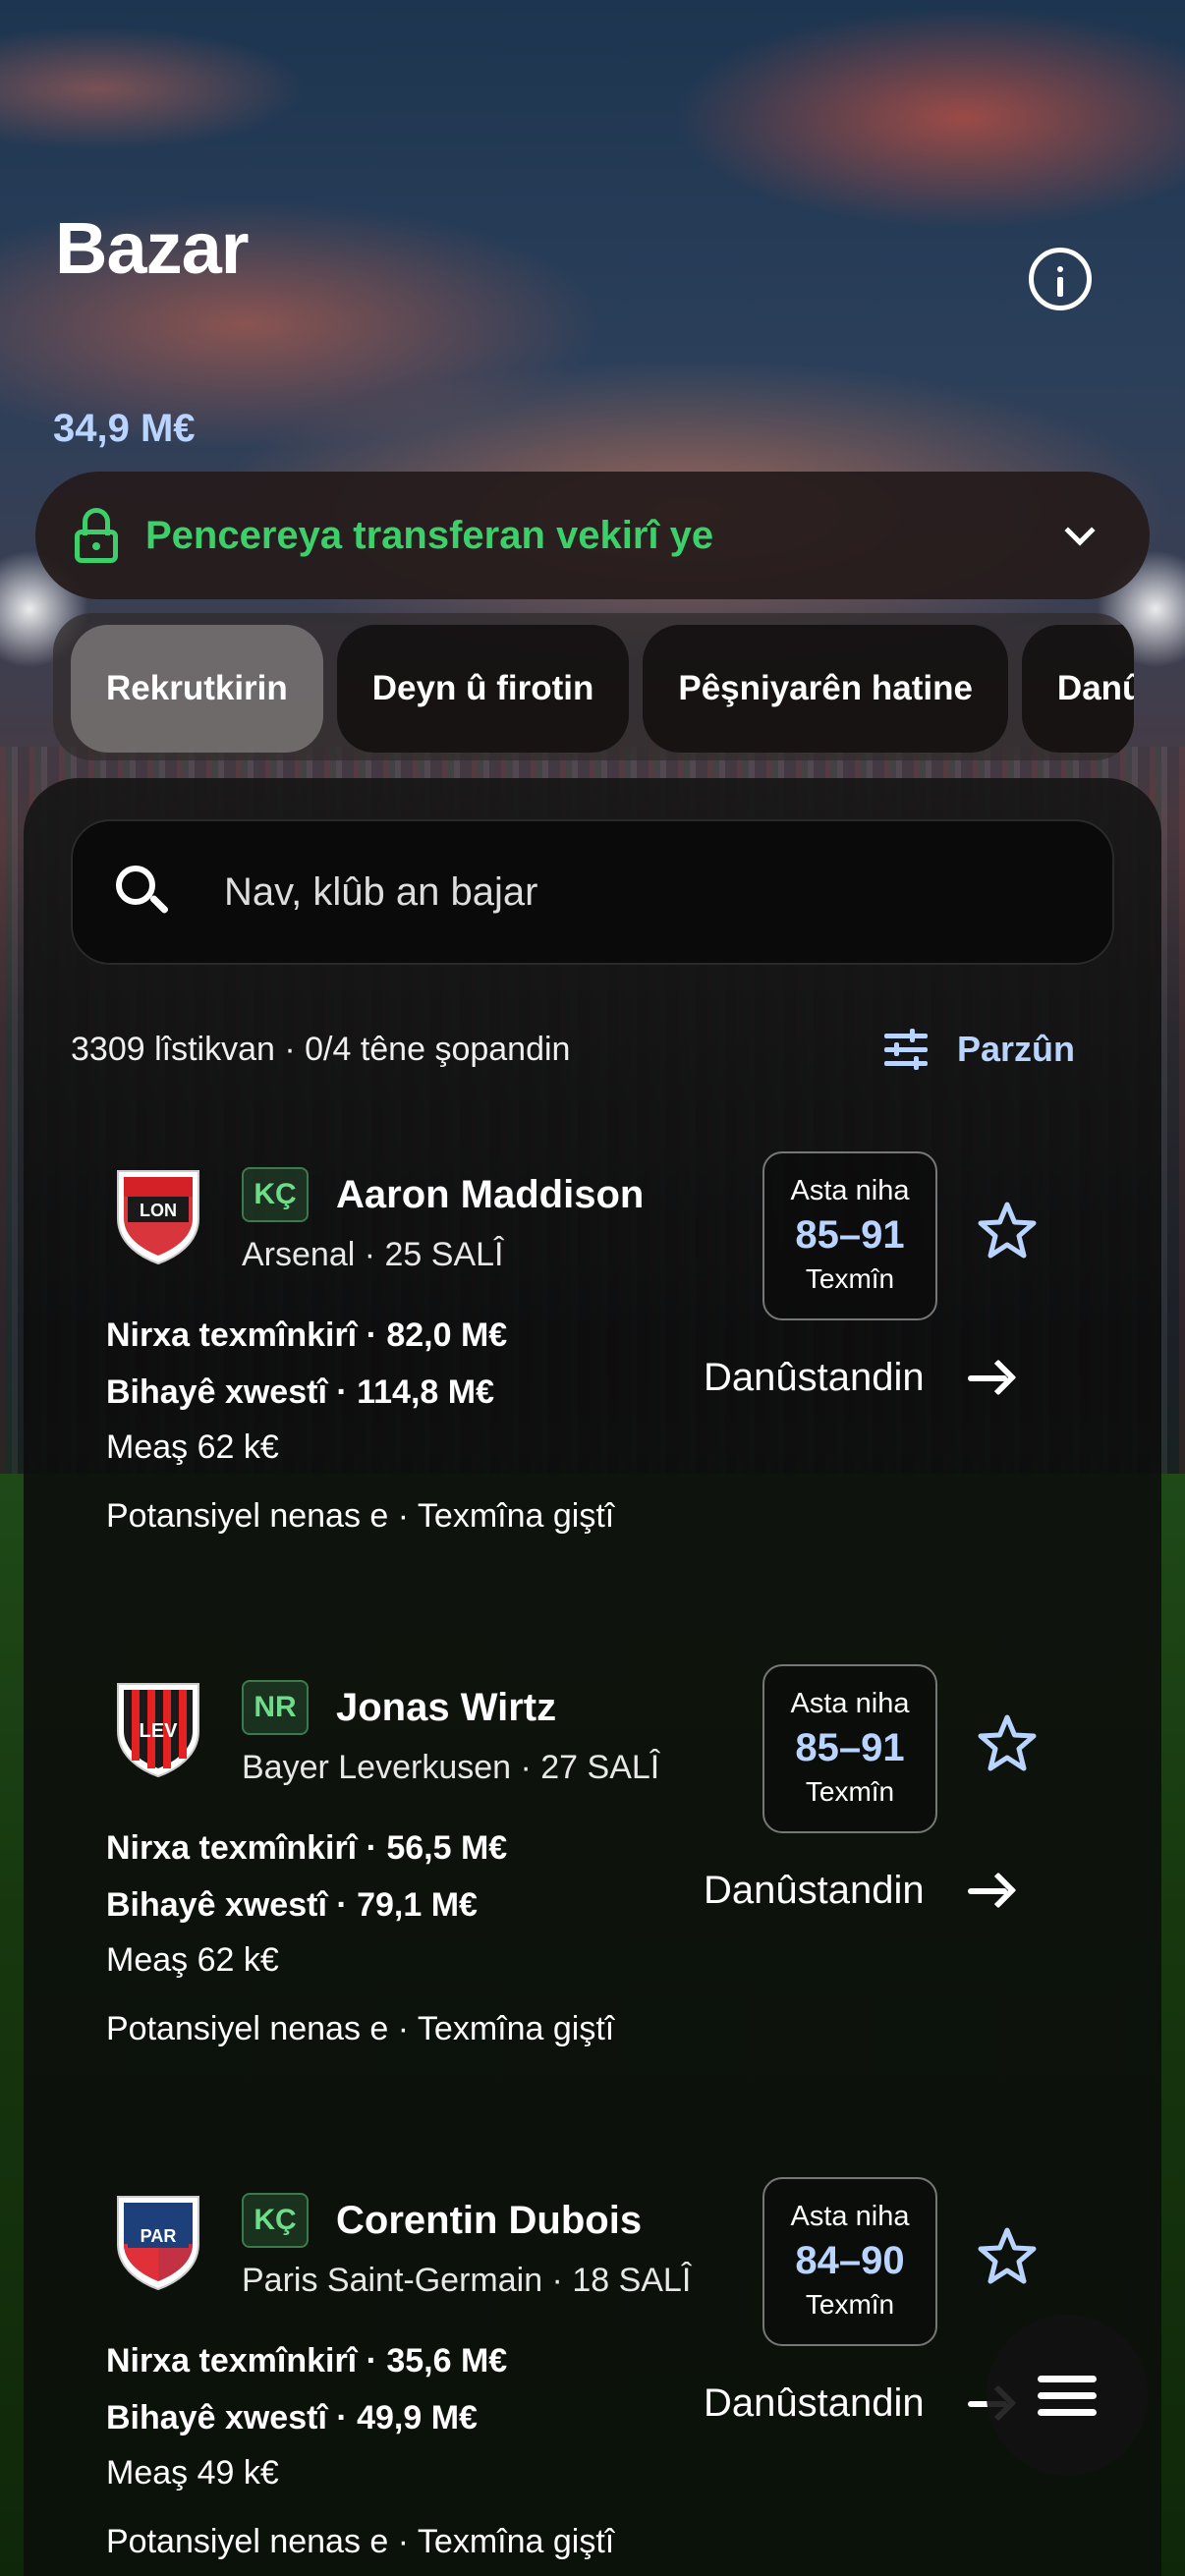 The image size is (1185, 2576). Describe the element at coordinates (1077, 689) in the screenshot. I see `tab-negotiations: Danûstandin` at that location.